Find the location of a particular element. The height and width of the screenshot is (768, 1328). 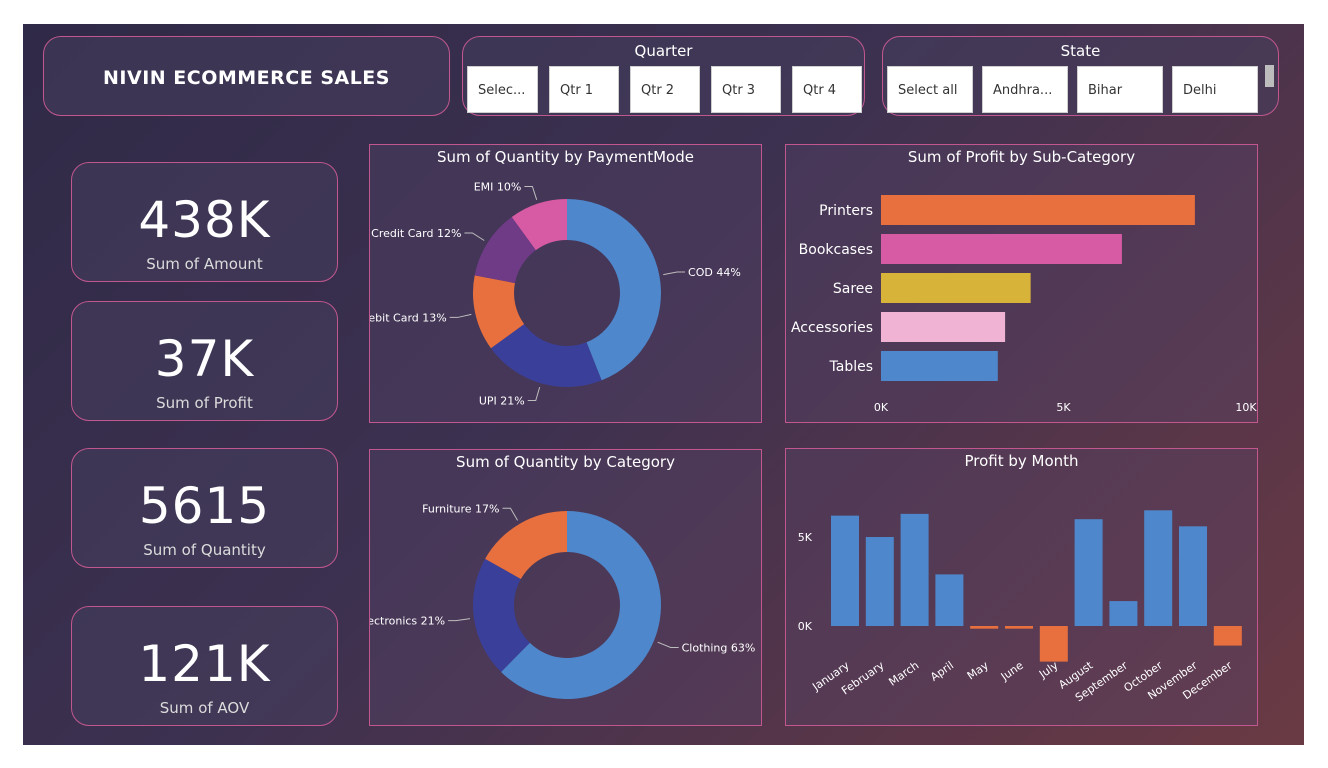

state-slicer: State Select all Andhra... Bihar Delhi is located at coordinates (1080, 76).